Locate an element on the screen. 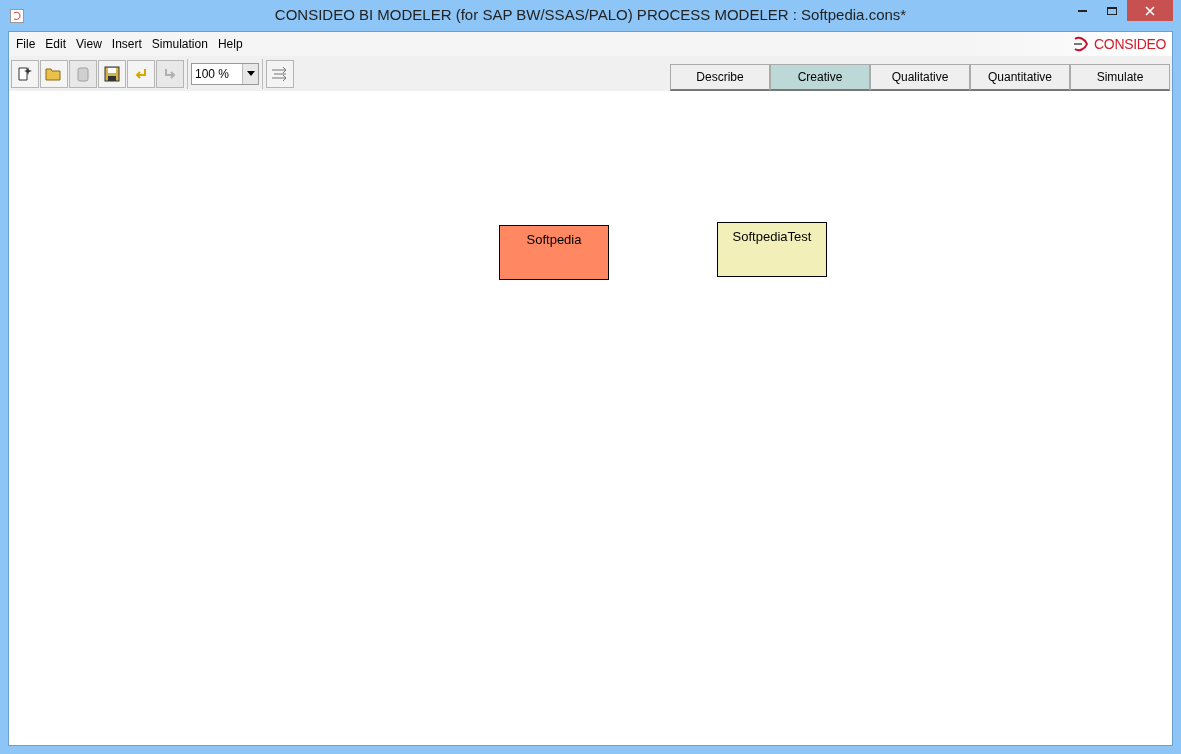 The height and width of the screenshot is (754, 1181). right-arrows-icon is located at coordinates (280, 73).